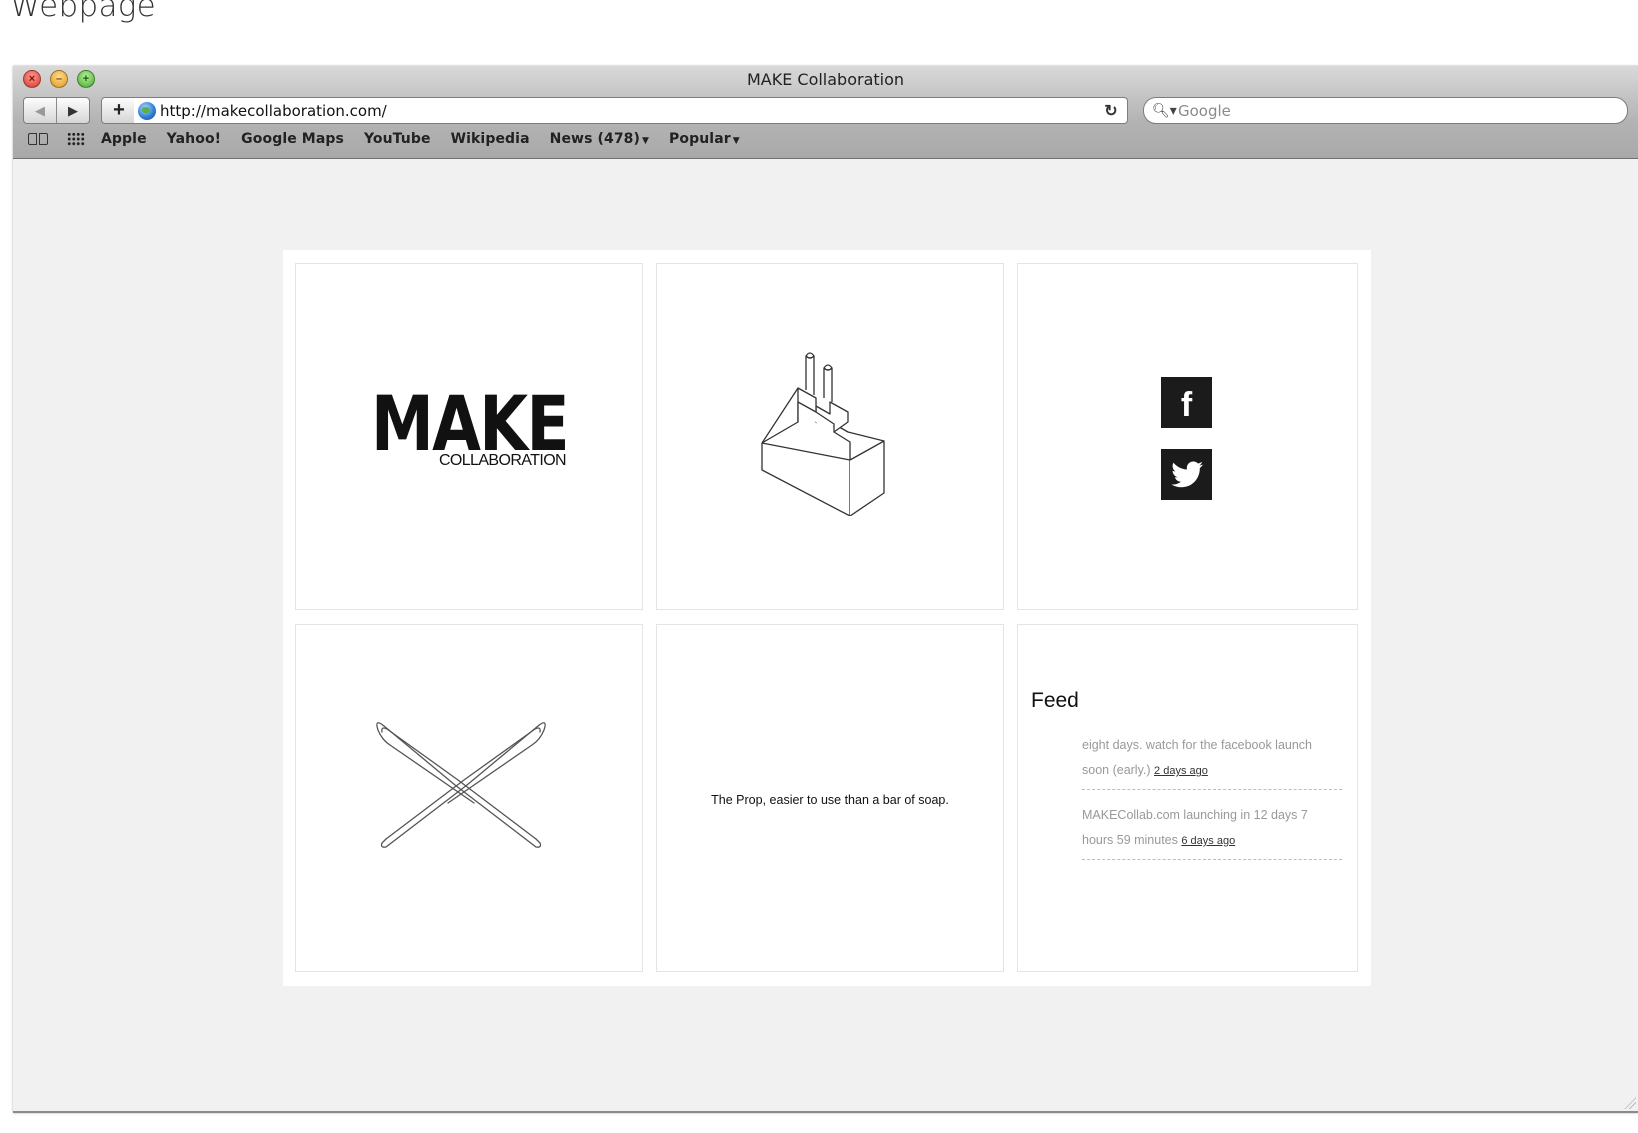 Image resolution: width=1638 pixels, height=1133 pixels. I want to click on twitter-button, so click(1186, 474).